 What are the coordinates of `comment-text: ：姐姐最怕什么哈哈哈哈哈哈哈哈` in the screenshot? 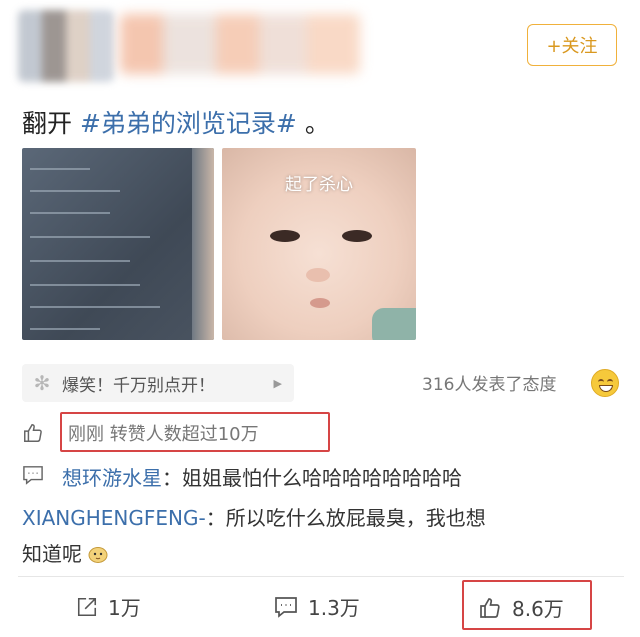 It's located at (312, 478).